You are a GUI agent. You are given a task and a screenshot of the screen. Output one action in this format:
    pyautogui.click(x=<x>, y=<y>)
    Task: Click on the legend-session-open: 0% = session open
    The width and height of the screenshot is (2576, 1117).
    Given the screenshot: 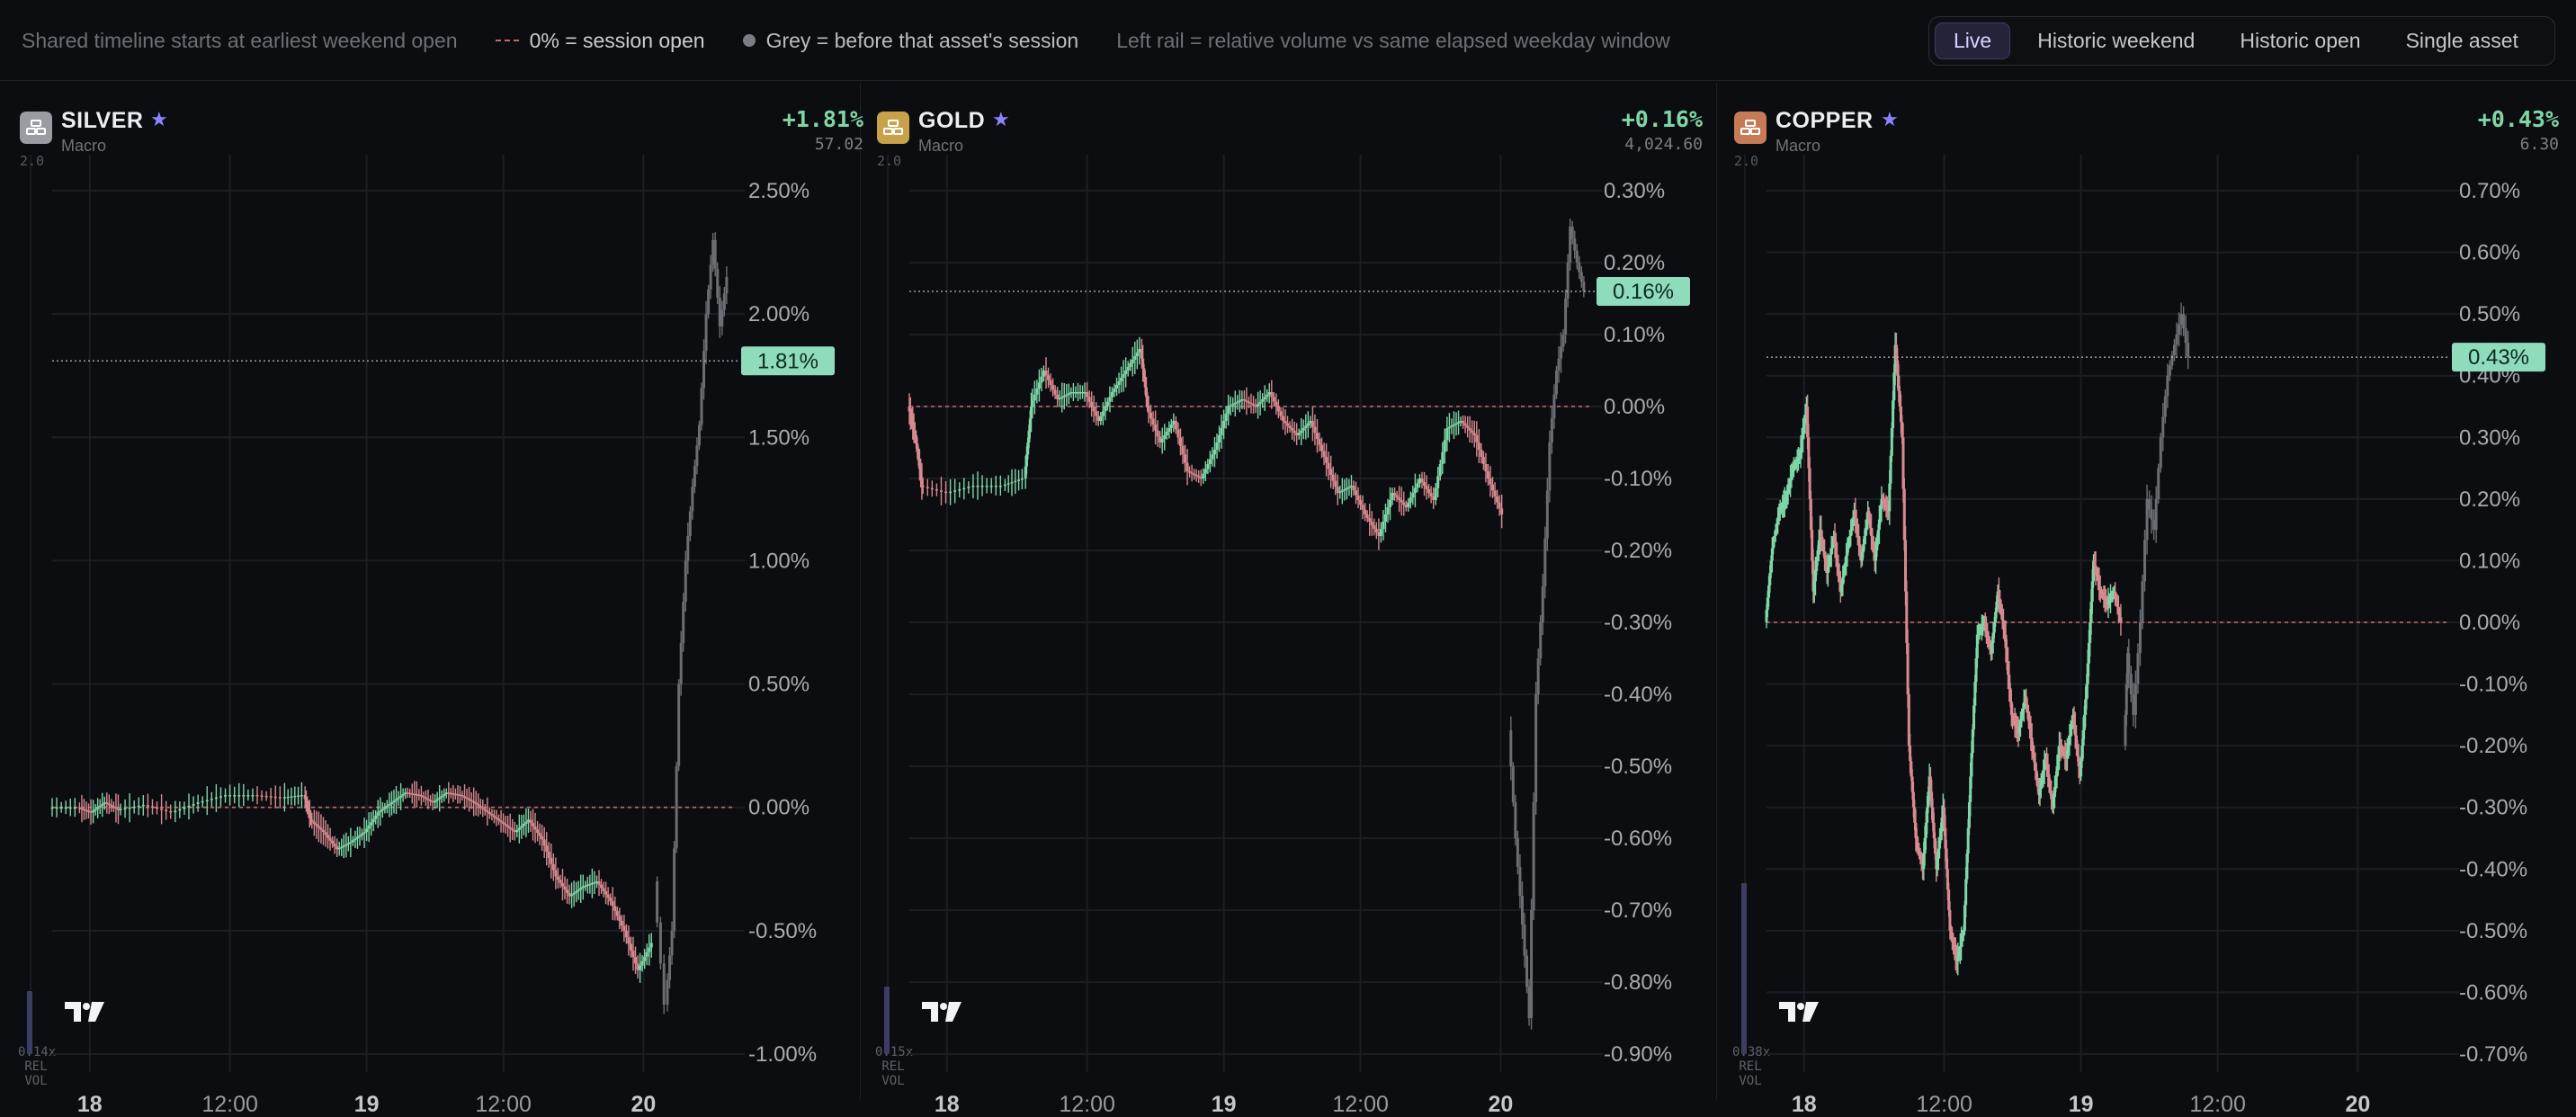 What is the action you would take?
    pyautogui.click(x=600, y=41)
    